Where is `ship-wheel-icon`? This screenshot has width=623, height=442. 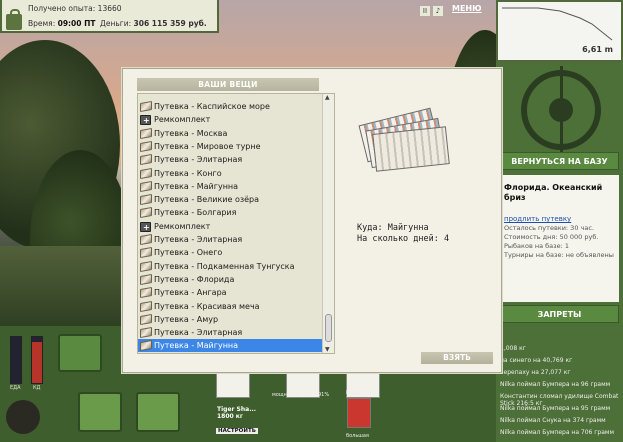 ship-wheel-icon is located at coordinates (561, 110).